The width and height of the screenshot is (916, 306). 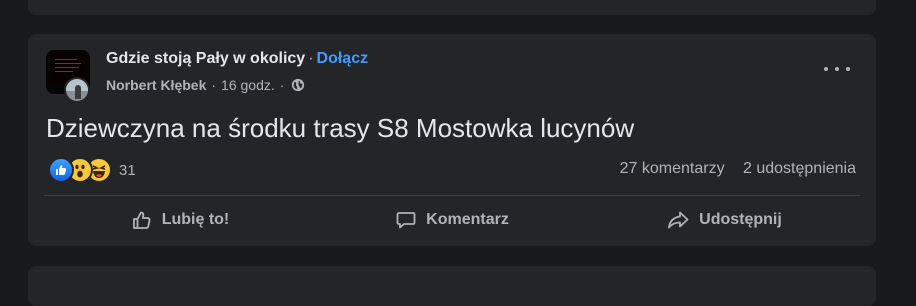 I want to click on post-timestamp: 16 godz., so click(x=248, y=85).